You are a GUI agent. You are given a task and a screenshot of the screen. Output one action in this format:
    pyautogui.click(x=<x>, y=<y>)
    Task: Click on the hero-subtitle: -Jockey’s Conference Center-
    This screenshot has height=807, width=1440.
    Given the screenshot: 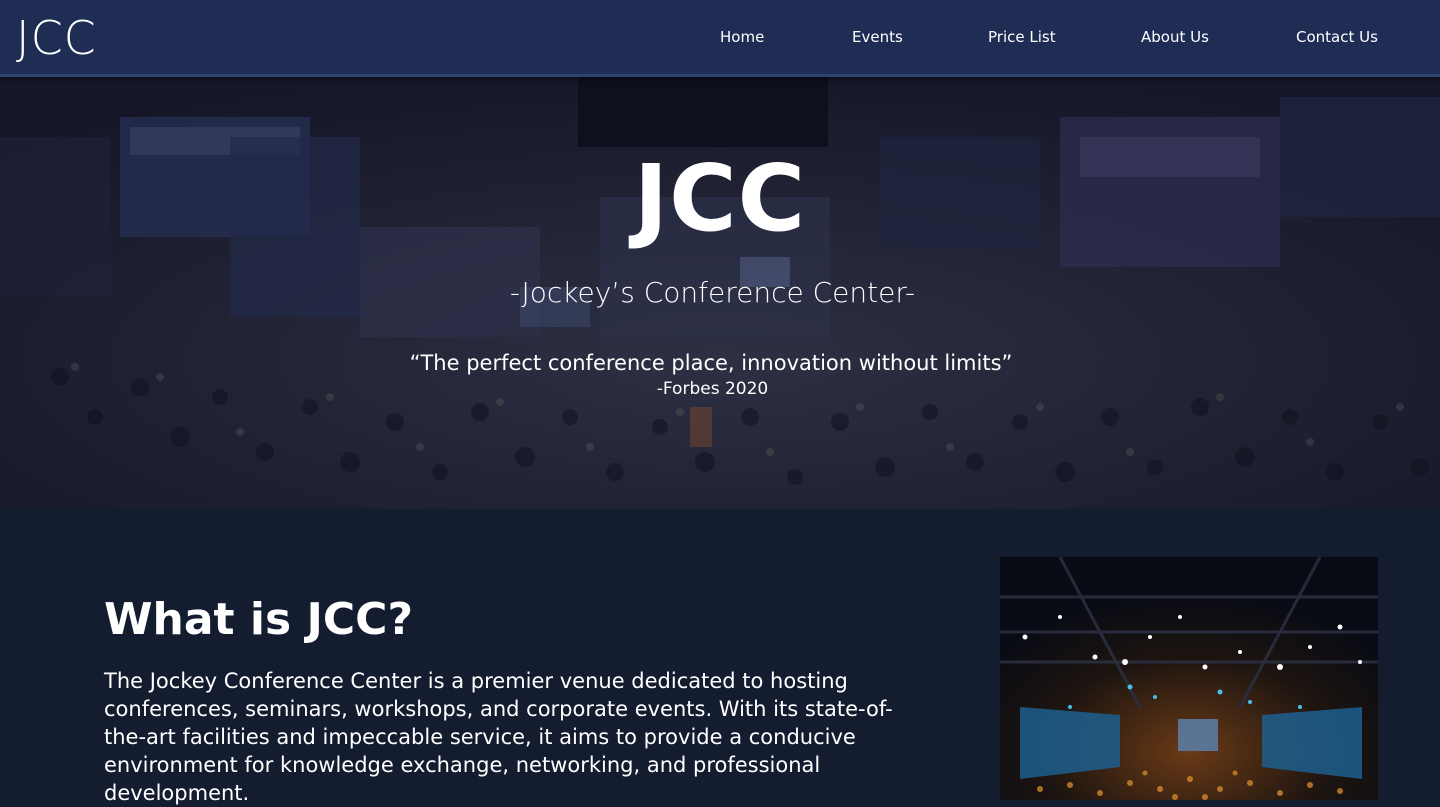 What is the action you would take?
    pyautogui.click(x=712, y=292)
    